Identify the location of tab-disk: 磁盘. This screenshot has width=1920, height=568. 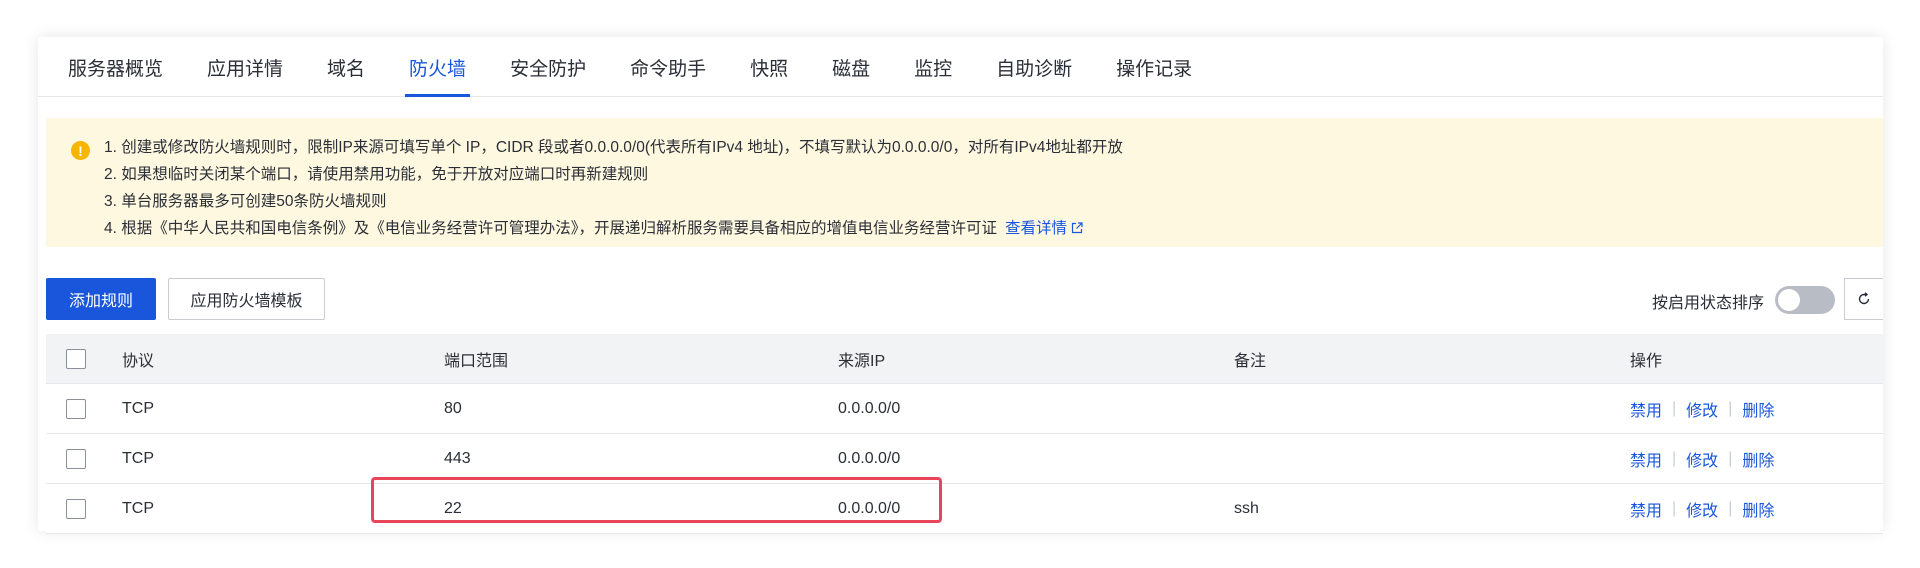
(851, 66).